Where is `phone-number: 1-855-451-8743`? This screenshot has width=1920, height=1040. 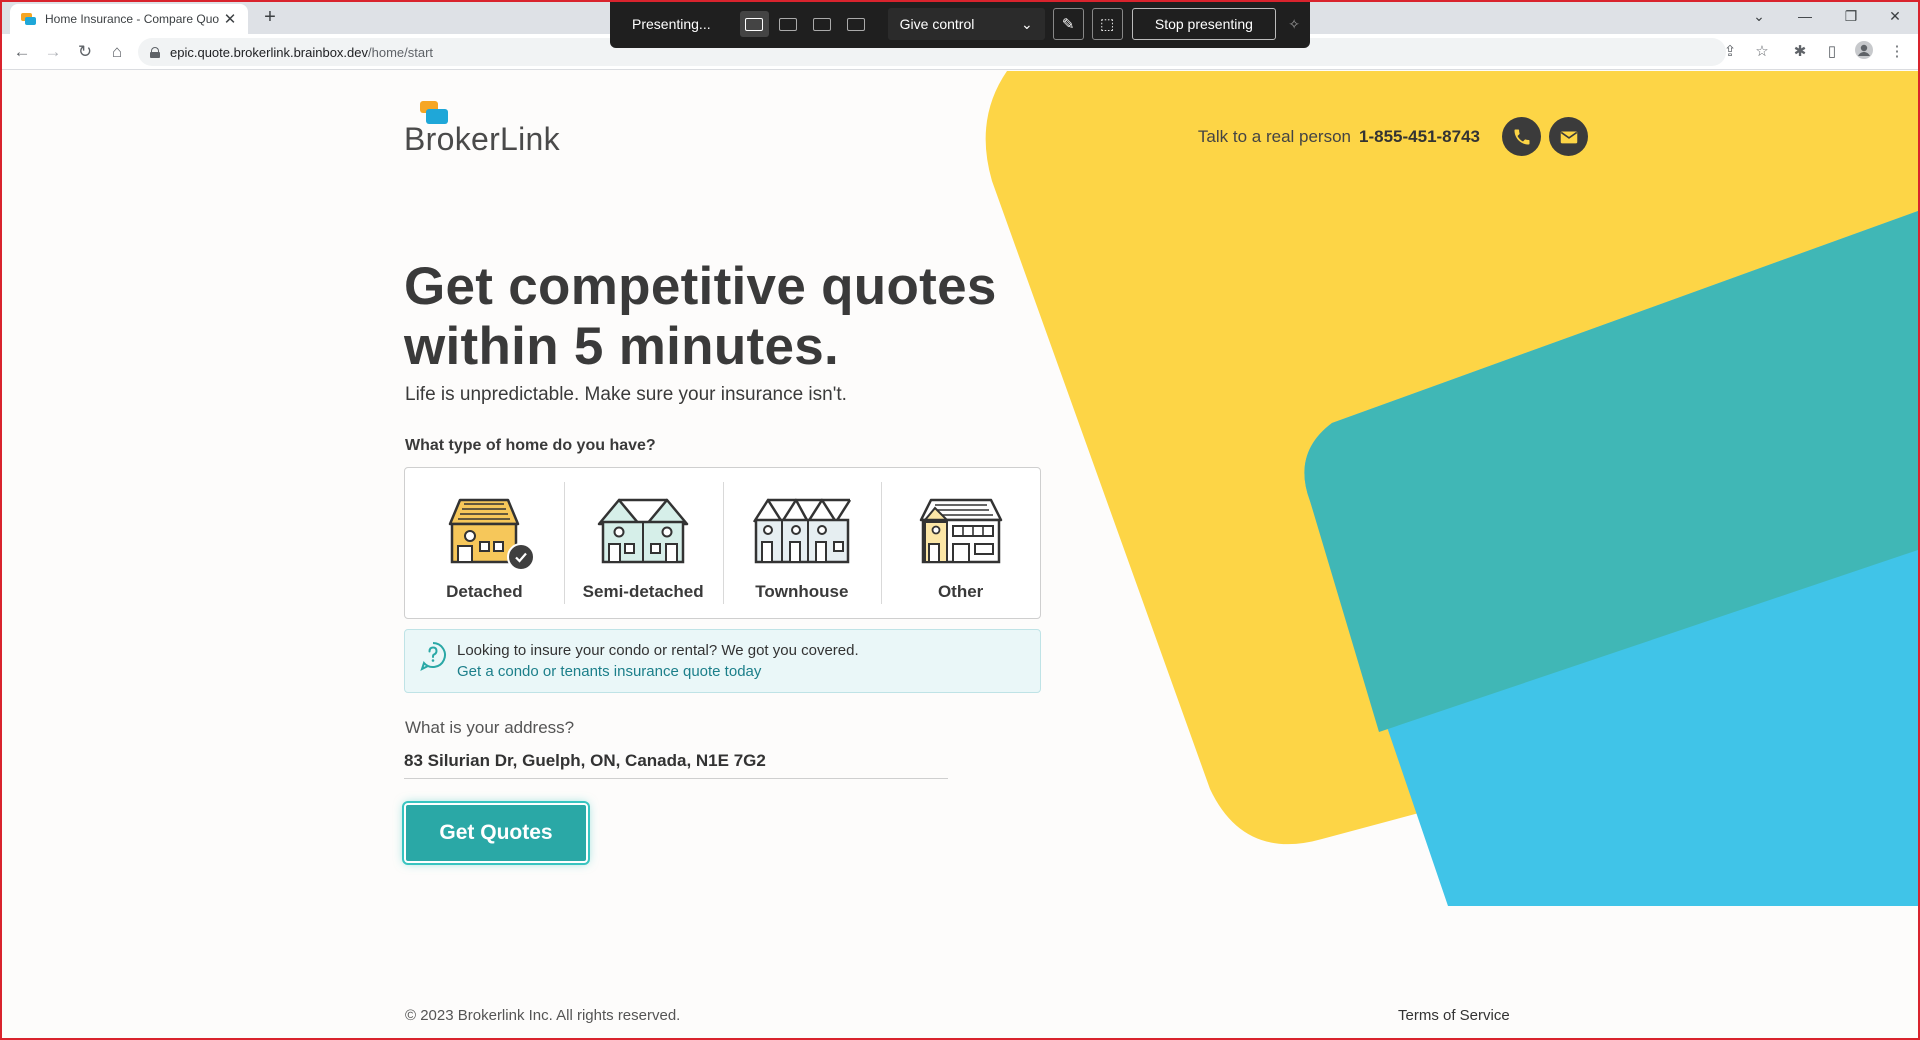
phone-number: 1-855-451-8743 is located at coordinates (1419, 137).